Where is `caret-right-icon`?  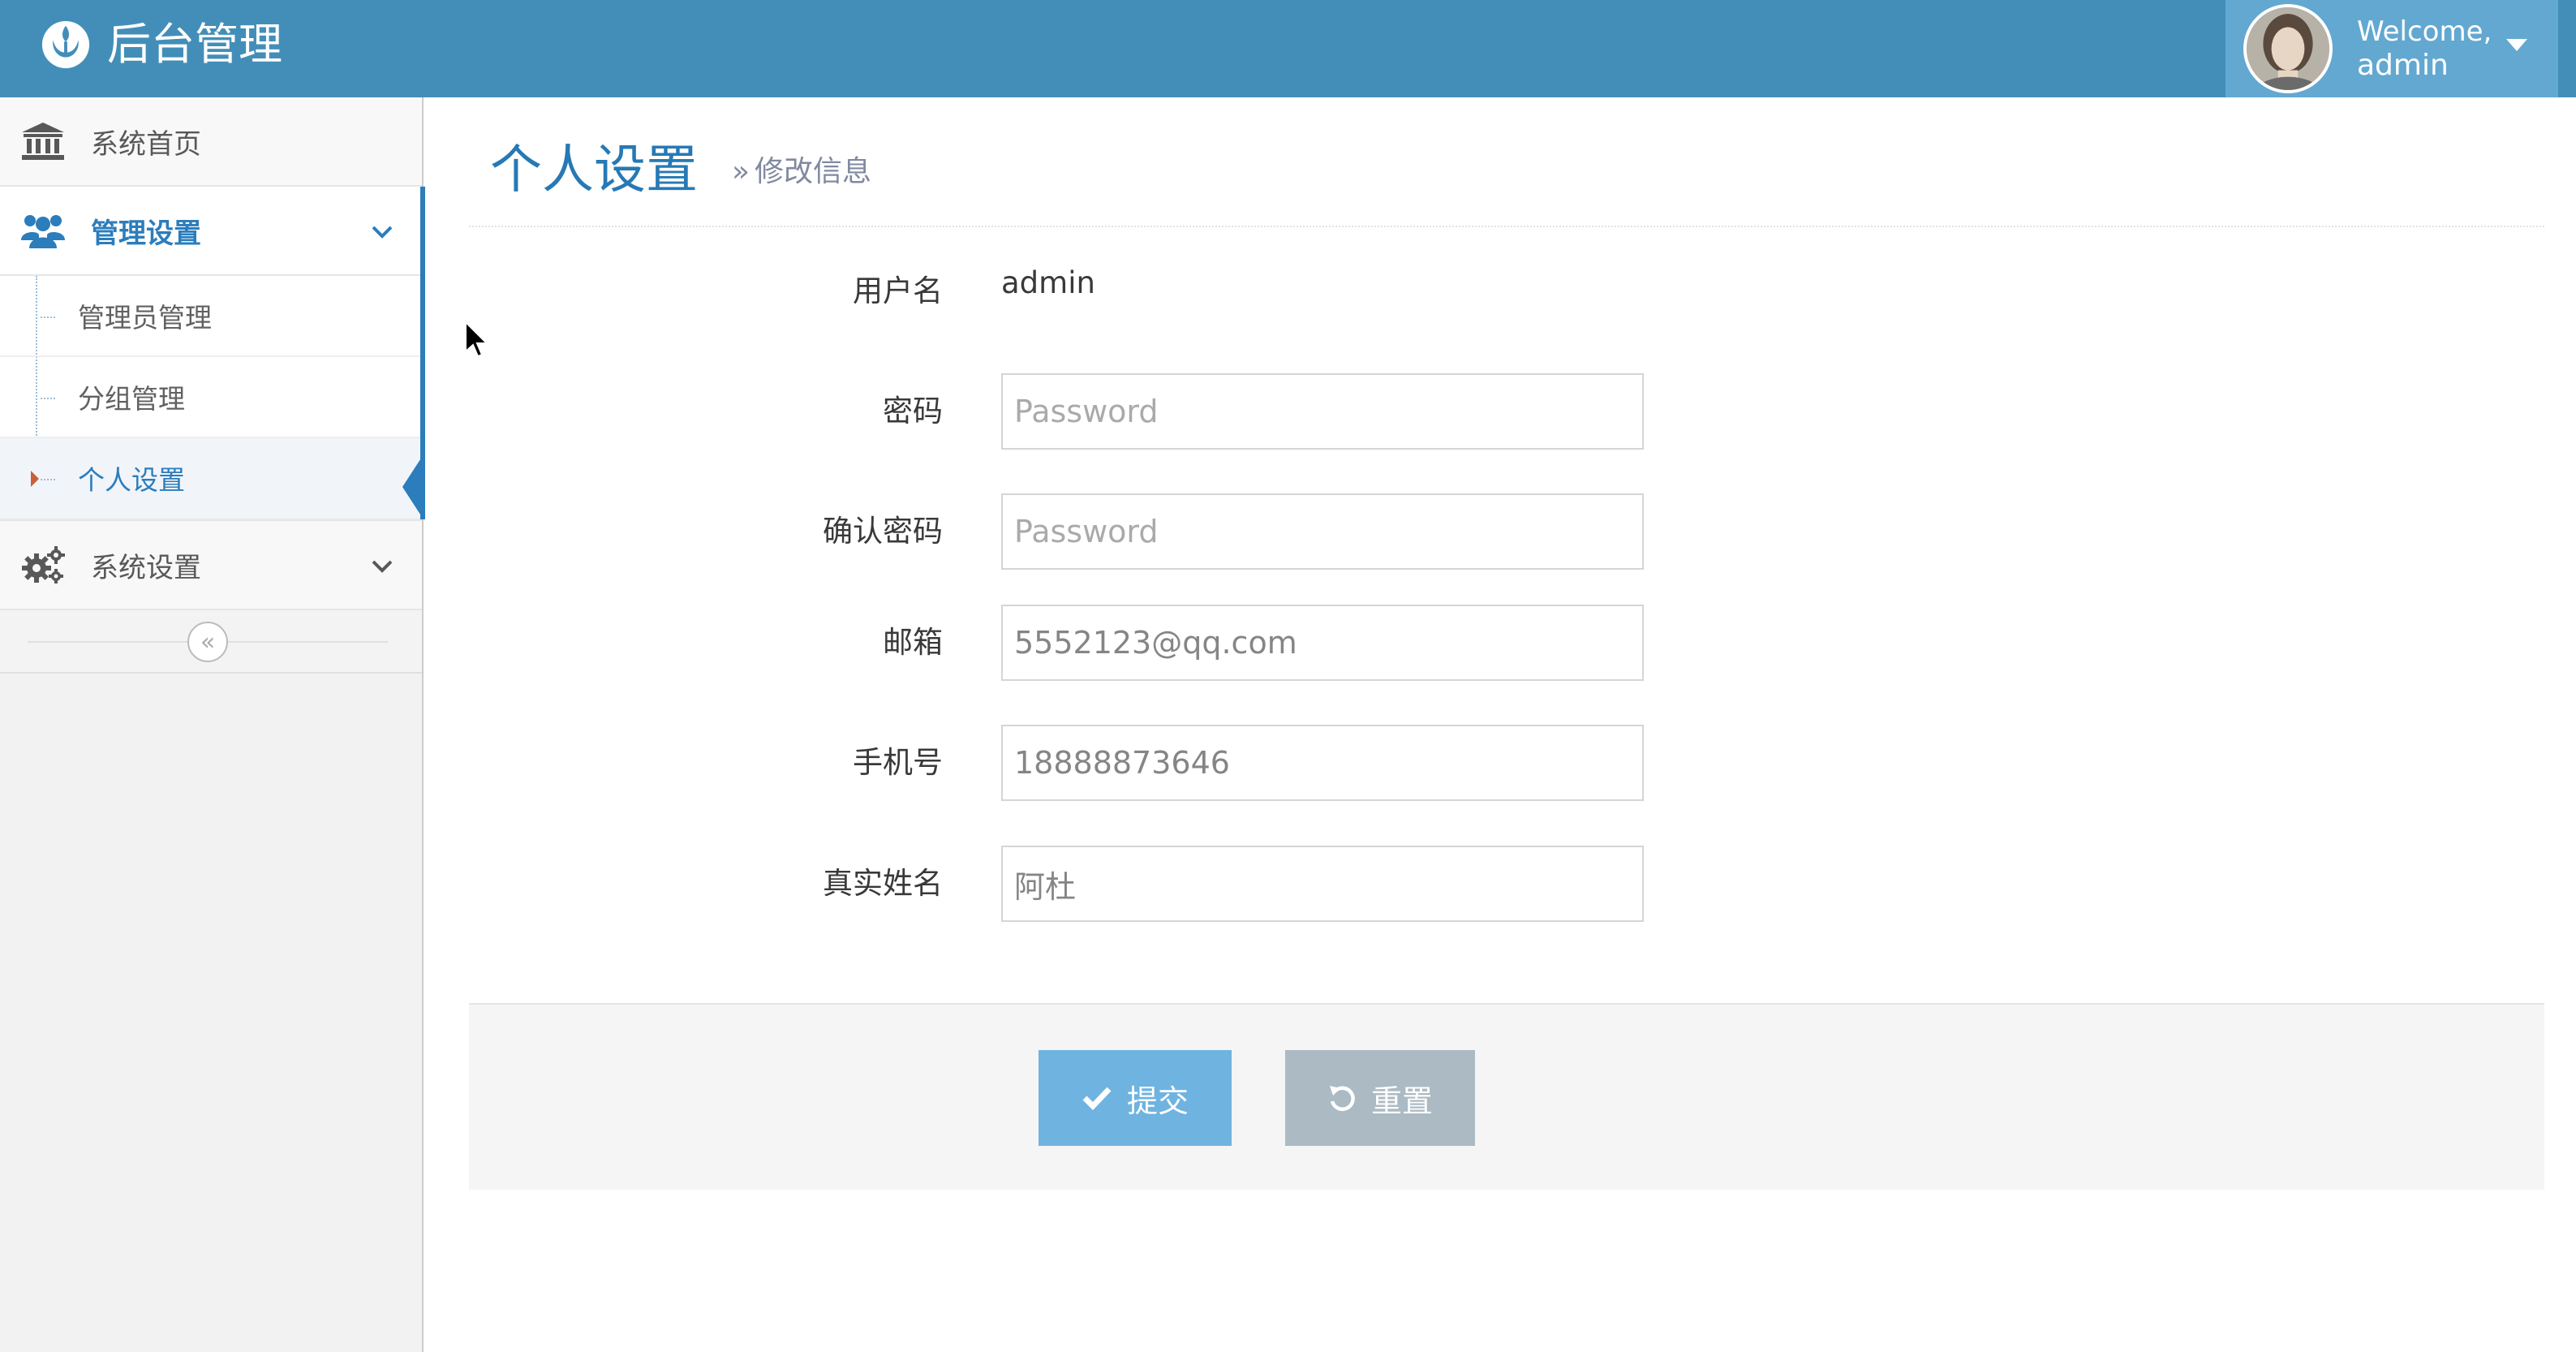
caret-right-icon is located at coordinates (35, 479).